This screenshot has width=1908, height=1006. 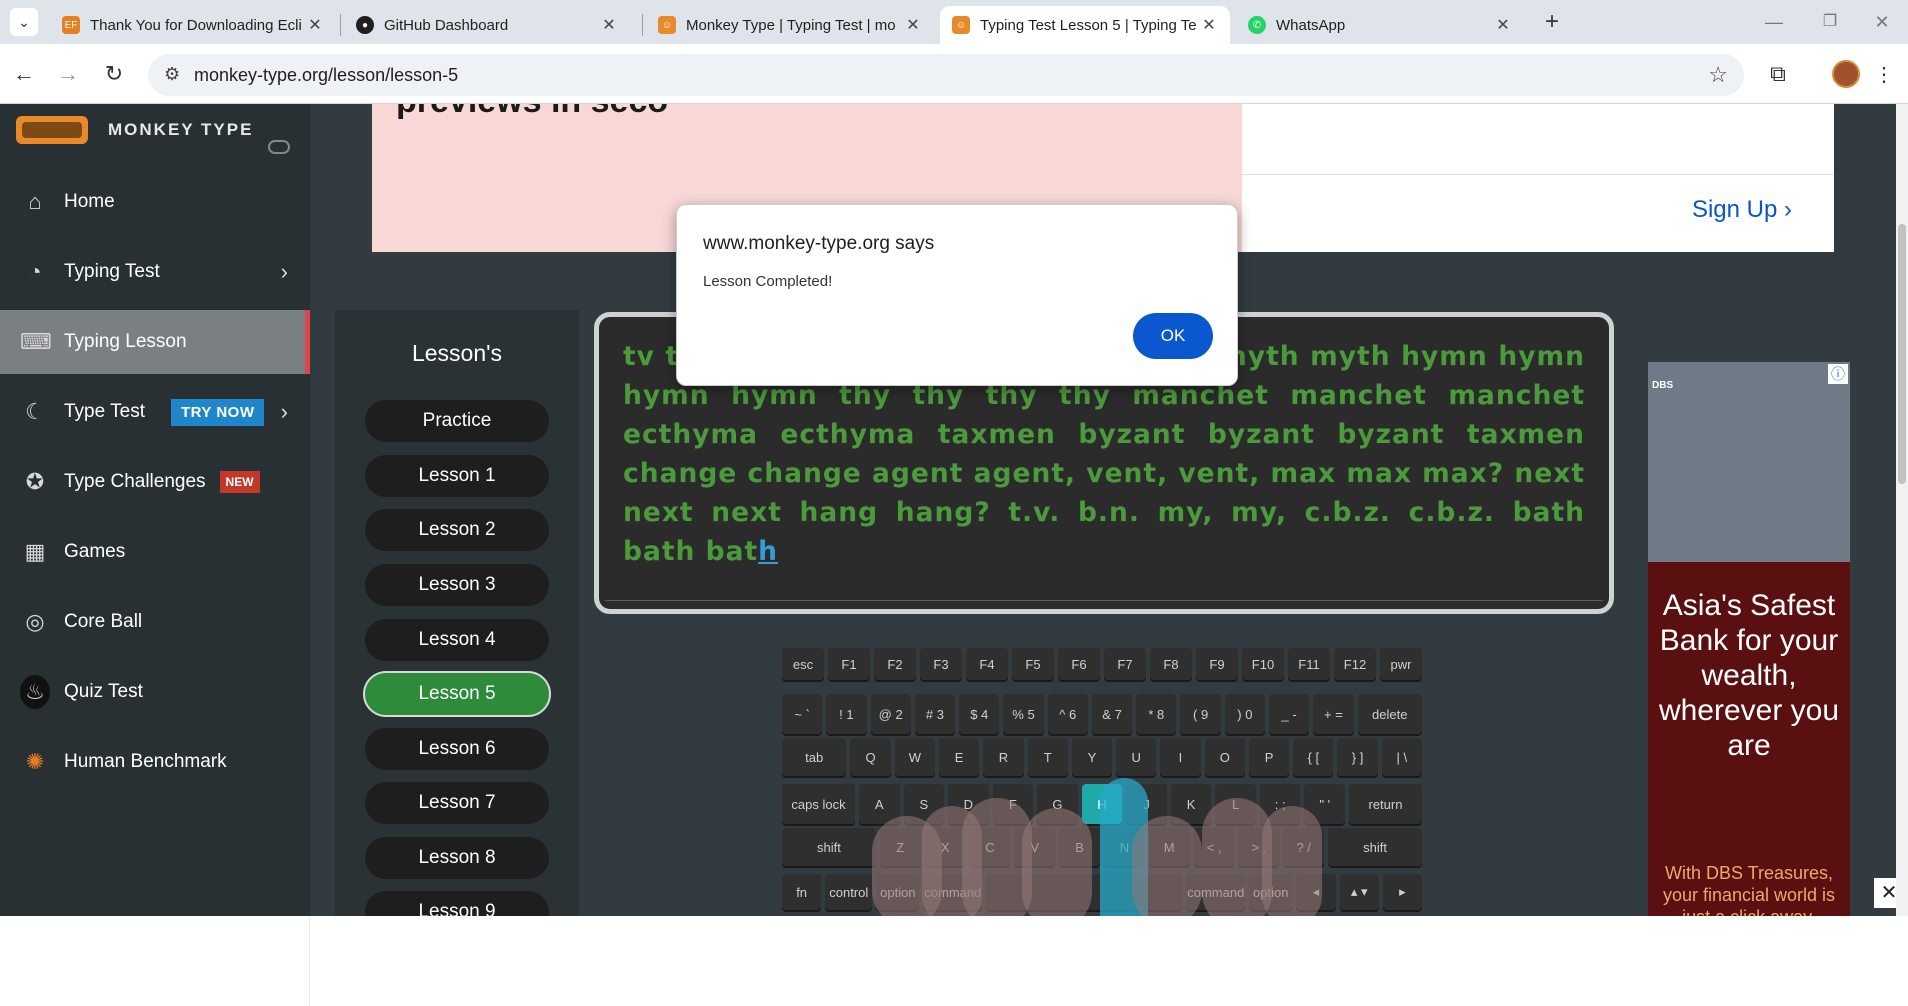 What do you see at coordinates (487, 25) in the screenshot?
I see `browser-tab: ● GitHub Dashboard ✕` at bounding box center [487, 25].